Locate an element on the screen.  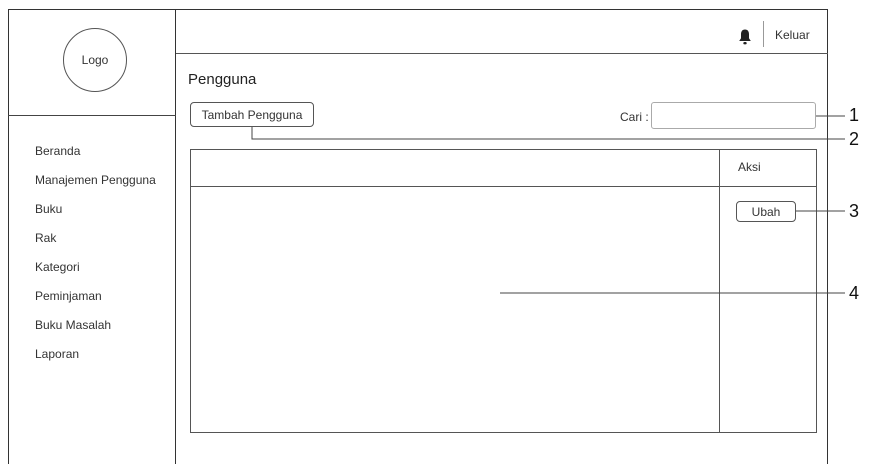
sidebar-item-manajemen-pengguna: Manajemen Pengguna is located at coordinates (95, 186).